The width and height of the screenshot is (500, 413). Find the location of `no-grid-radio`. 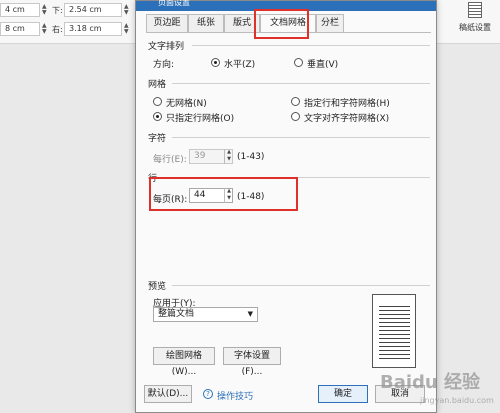

no-grid-radio is located at coordinates (157, 101).